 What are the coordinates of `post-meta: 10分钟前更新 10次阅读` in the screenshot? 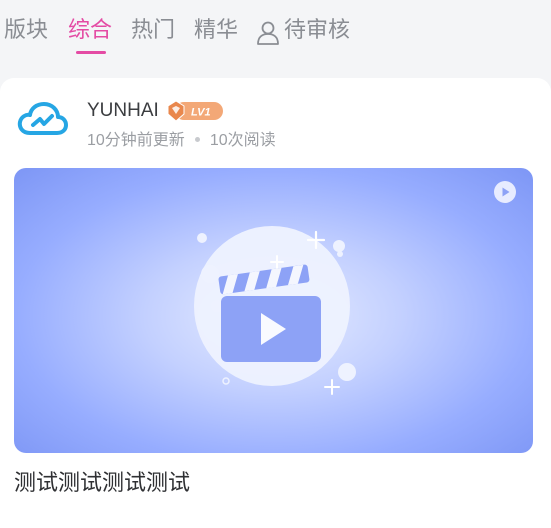 It's located at (181, 140).